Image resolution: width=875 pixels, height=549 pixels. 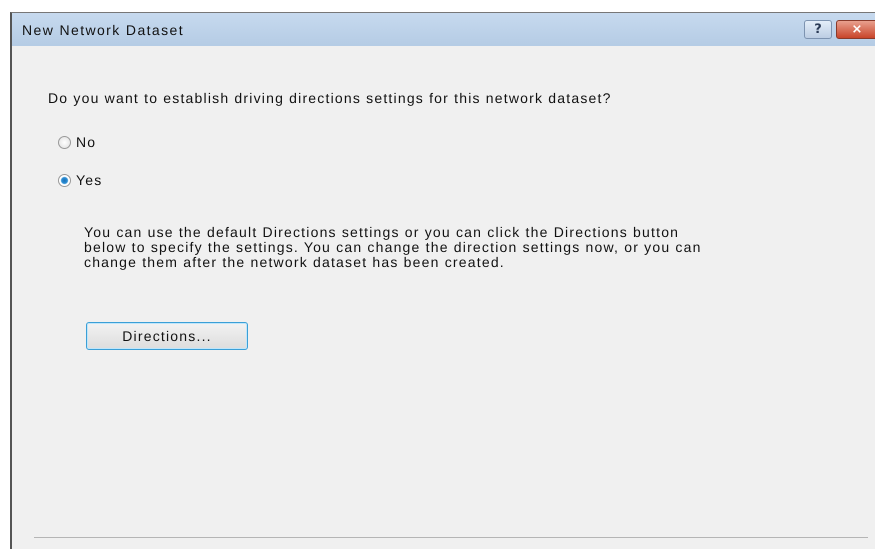 I want to click on radio-label: Yes, so click(x=89, y=180).